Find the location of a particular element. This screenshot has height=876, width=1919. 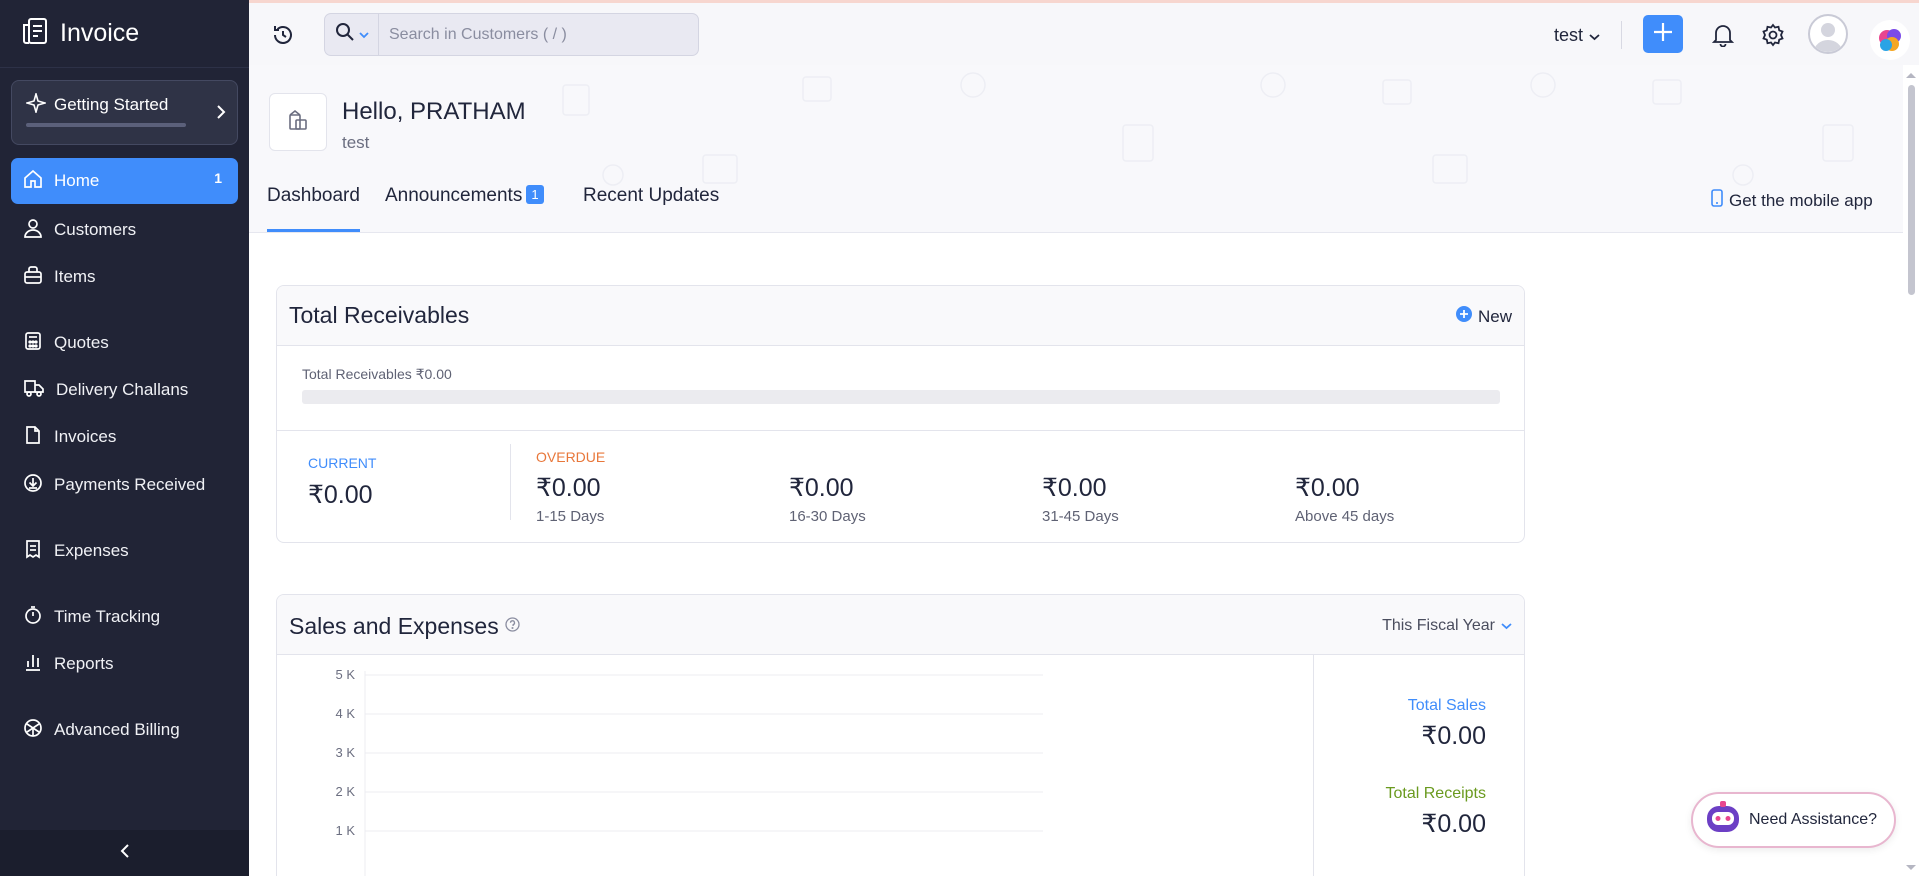

header-divider is located at coordinates (1621, 35).